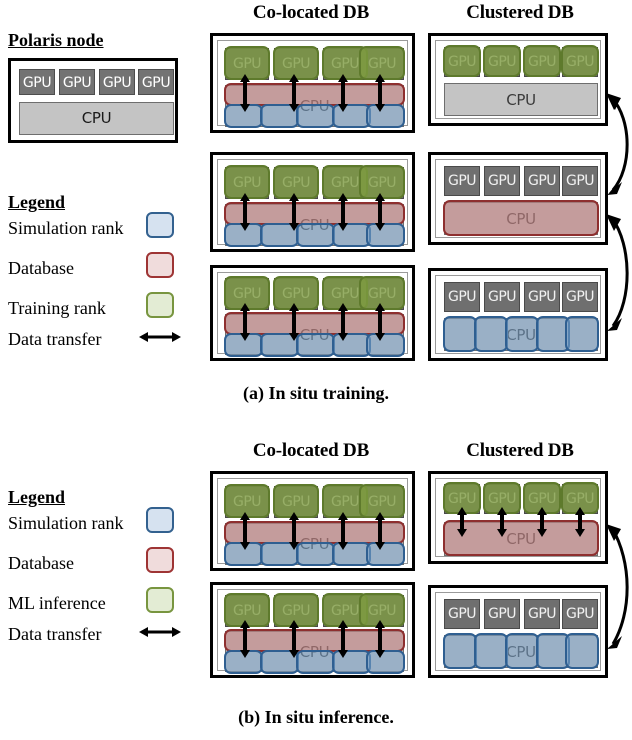 Image resolution: width=632 pixels, height=740 pixels. Describe the element at coordinates (55, 339) in the screenshot. I see `legend-label-data-transfer-a: Data transfer` at that location.